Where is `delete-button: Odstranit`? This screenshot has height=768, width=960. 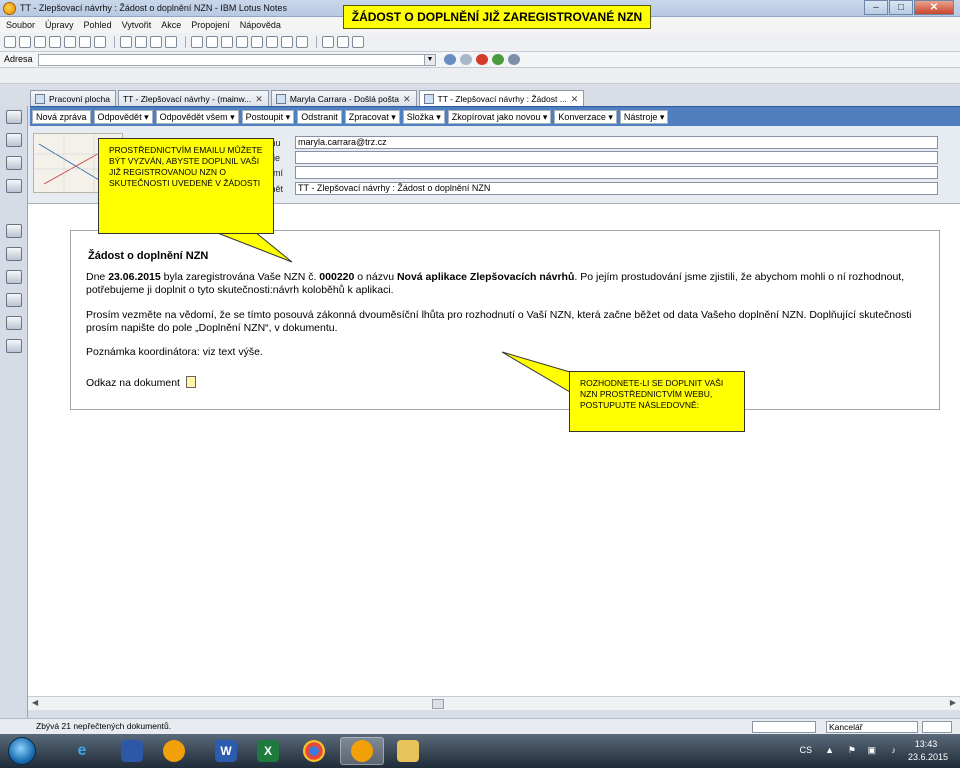 delete-button: Odstranit is located at coordinates (319, 117).